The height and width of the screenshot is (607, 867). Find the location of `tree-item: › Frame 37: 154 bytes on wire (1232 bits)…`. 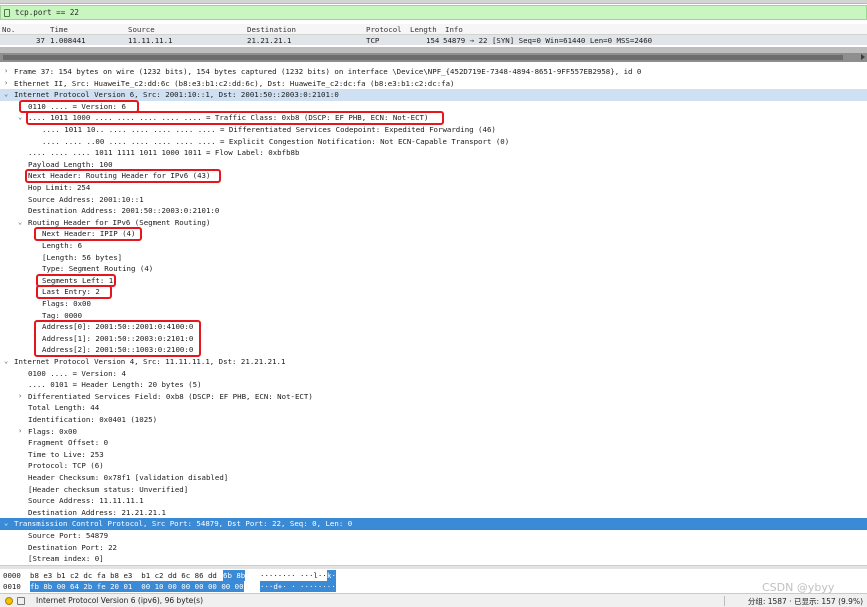

tree-item: › Frame 37: 154 bytes on wire (1232 bits)… is located at coordinates (433, 72).